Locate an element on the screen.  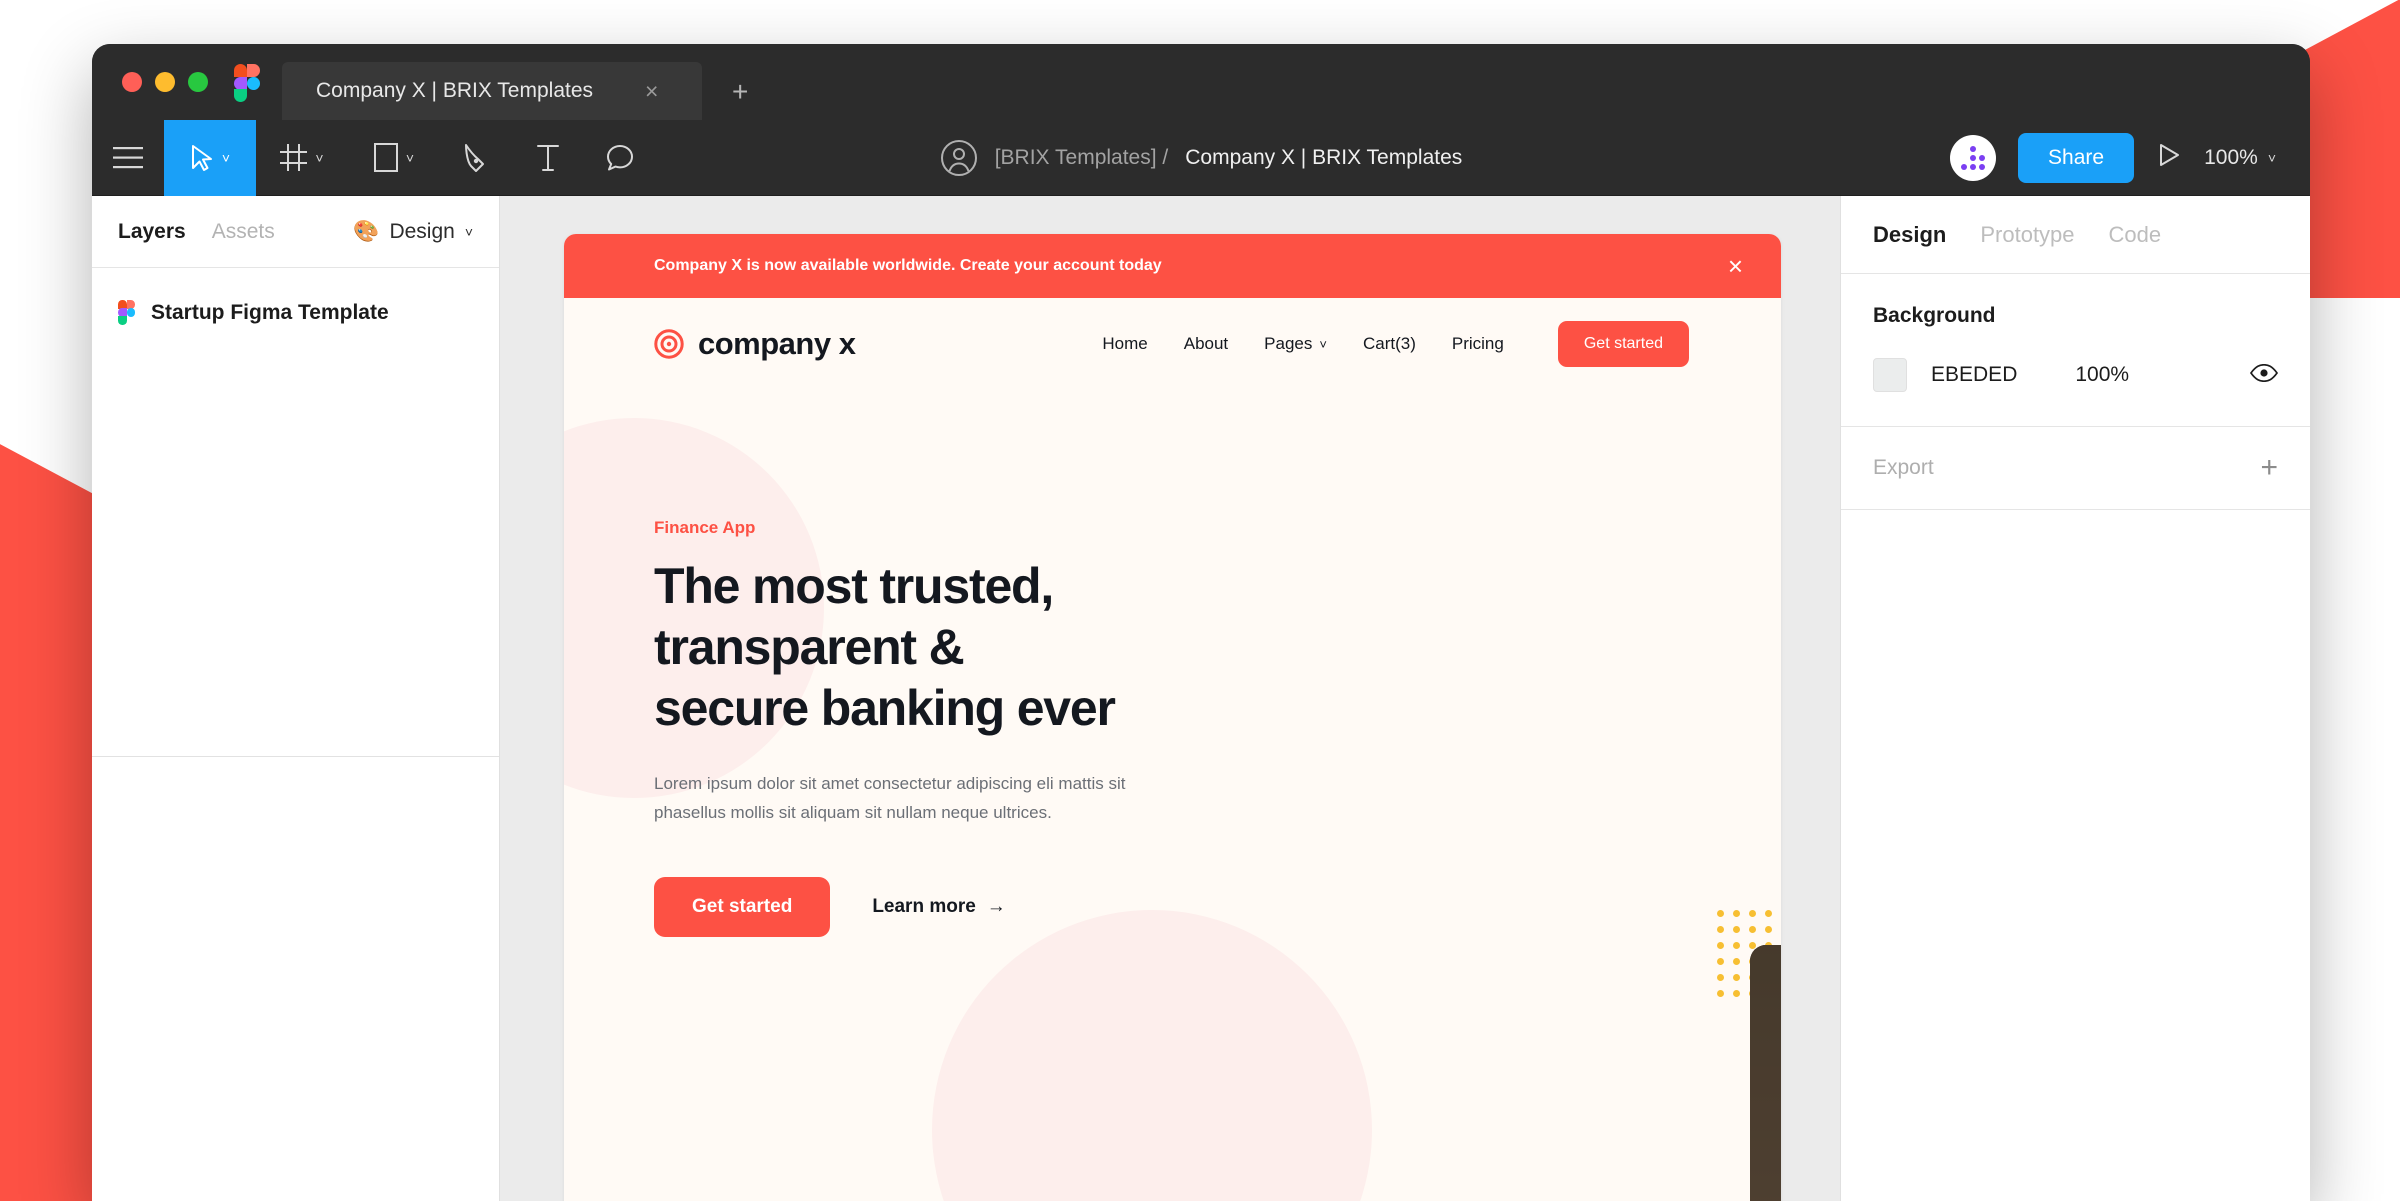
brand-name: company x is located at coordinates (777, 343).